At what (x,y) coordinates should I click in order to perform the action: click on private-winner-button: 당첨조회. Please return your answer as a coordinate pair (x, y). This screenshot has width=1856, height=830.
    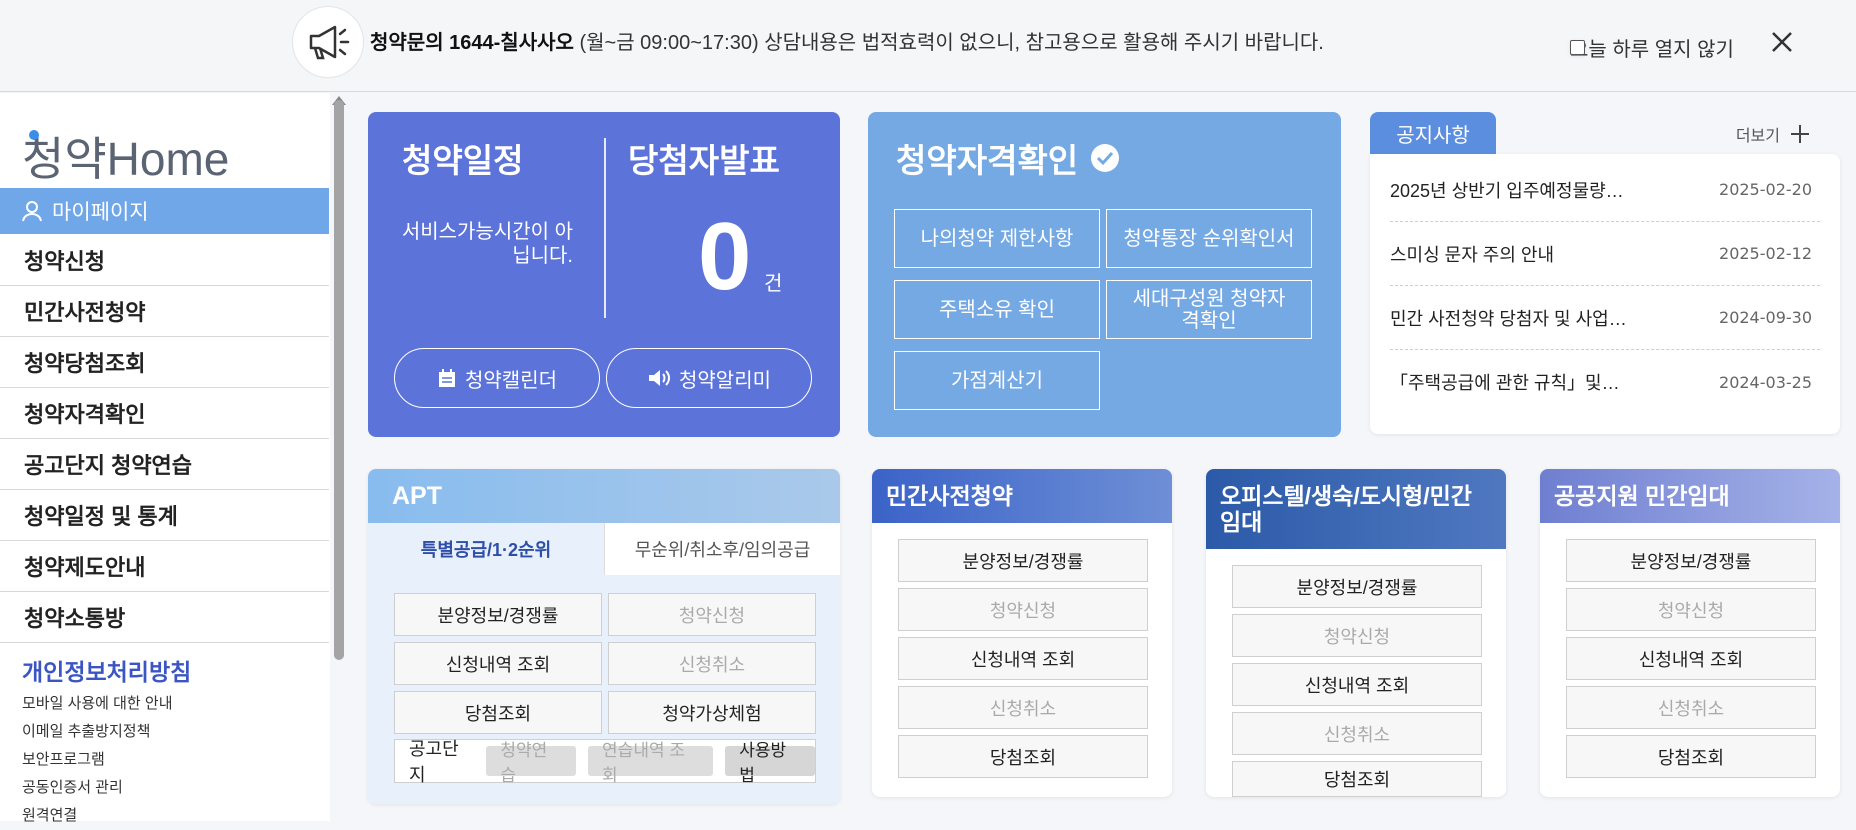
    Looking at the image, I should click on (1023, 756).